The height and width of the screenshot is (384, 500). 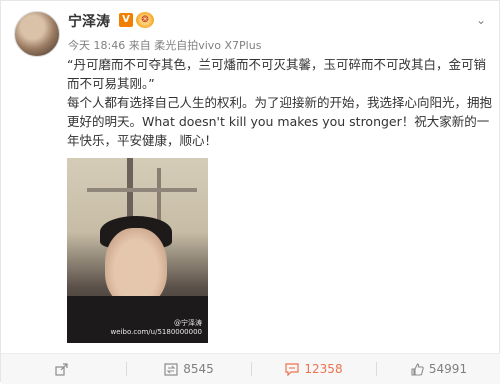 I want to click on watermark-line-2: weibo.com/u/5180000000, so click(x=156, y=332).